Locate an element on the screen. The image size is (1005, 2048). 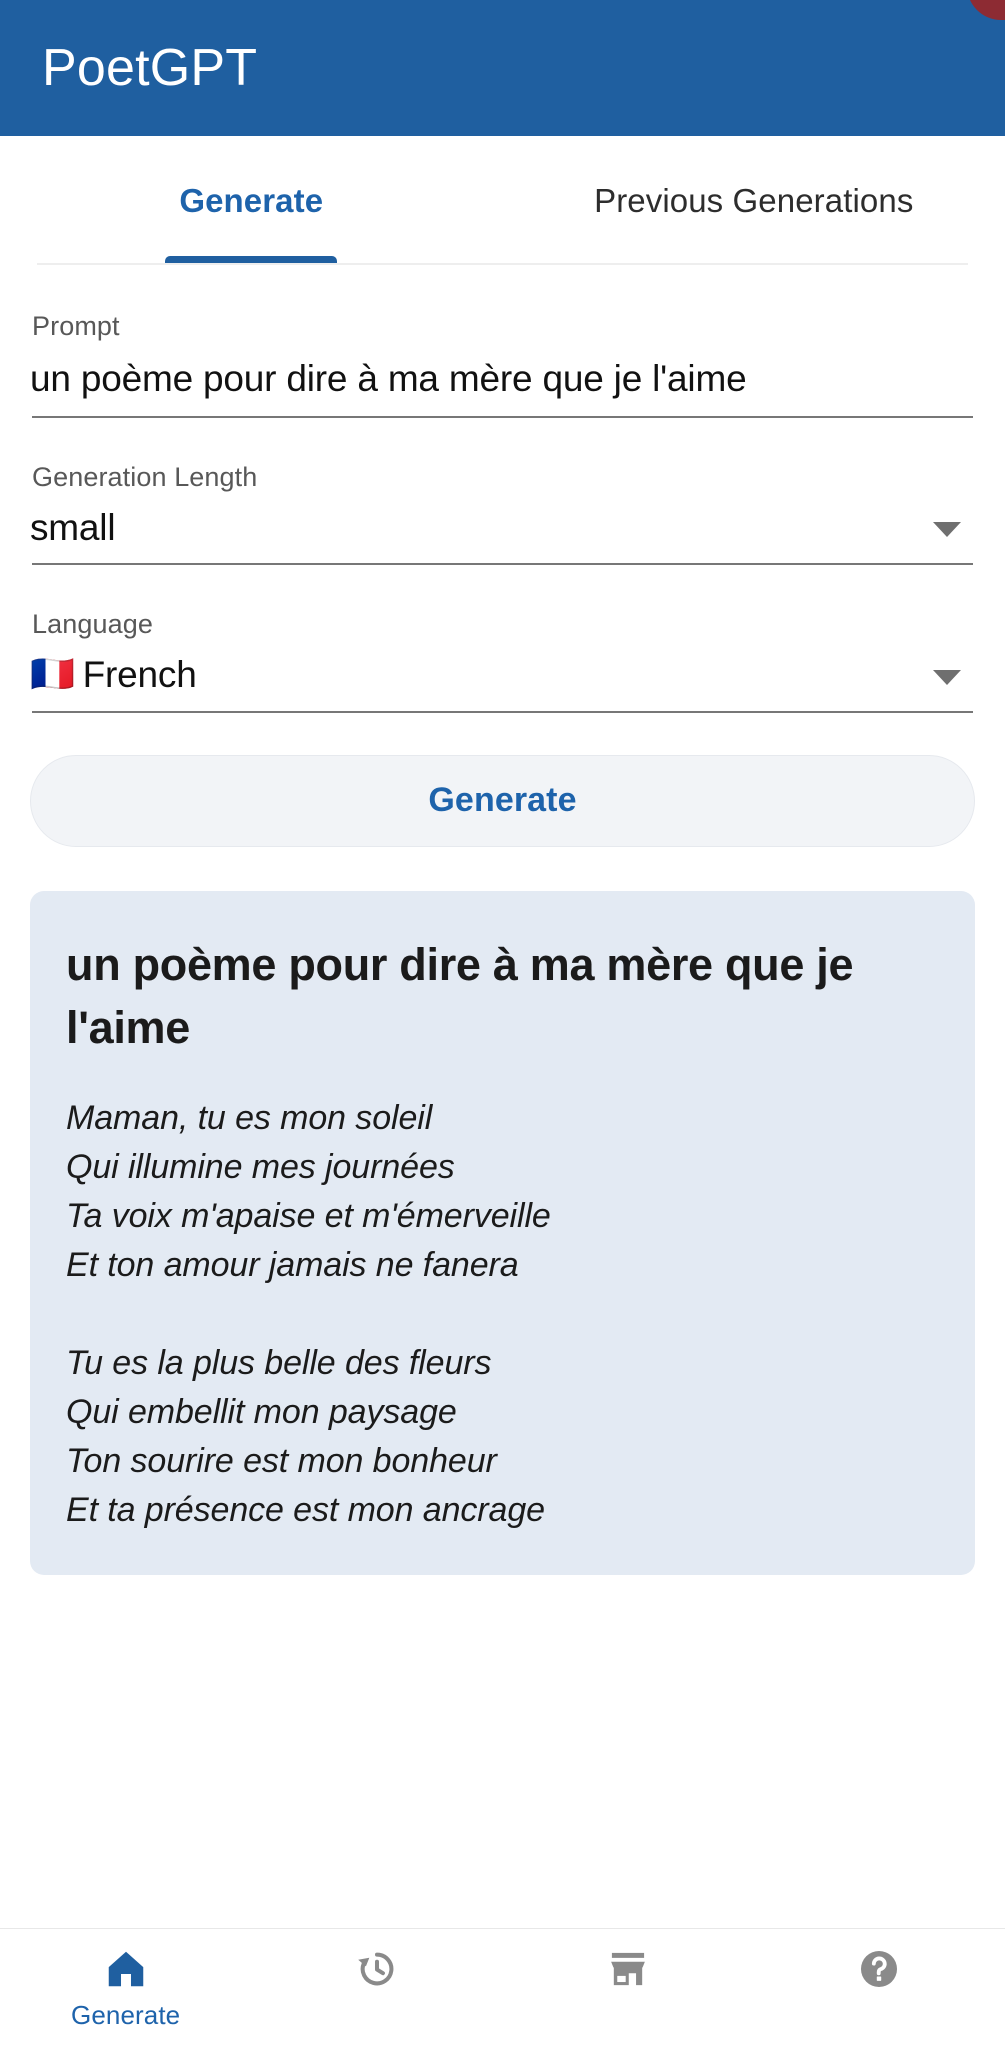
tab-previous-generations: Previous Generations is located at coordinates (754, 200).